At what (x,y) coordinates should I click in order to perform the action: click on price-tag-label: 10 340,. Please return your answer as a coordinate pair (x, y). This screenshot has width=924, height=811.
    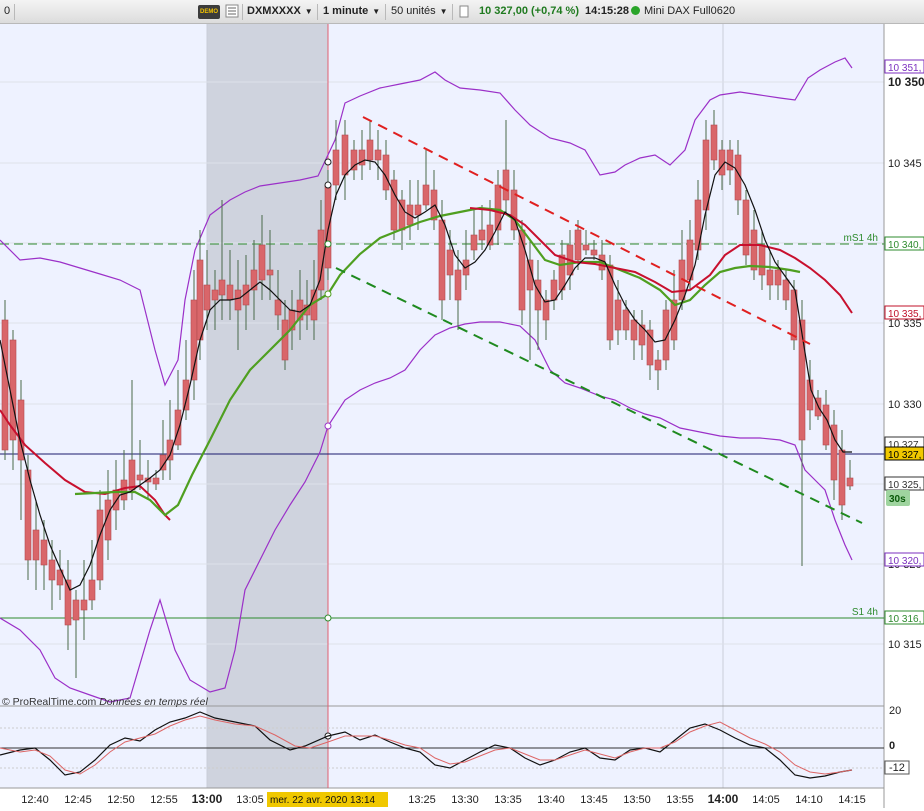
    Looking at the image, I should click on (904, 245).